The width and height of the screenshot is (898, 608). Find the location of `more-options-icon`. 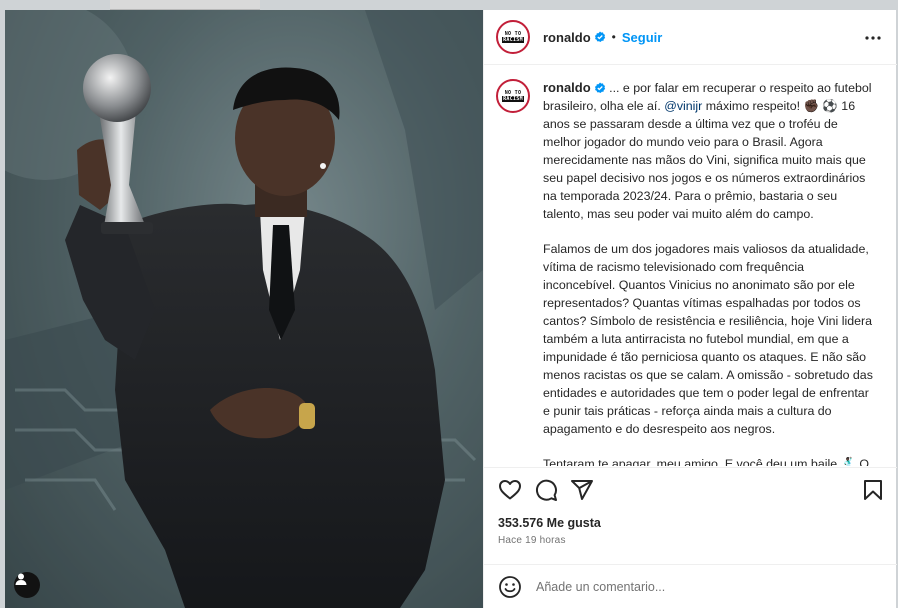

more-options-icon is located at coordinates (873, 38).